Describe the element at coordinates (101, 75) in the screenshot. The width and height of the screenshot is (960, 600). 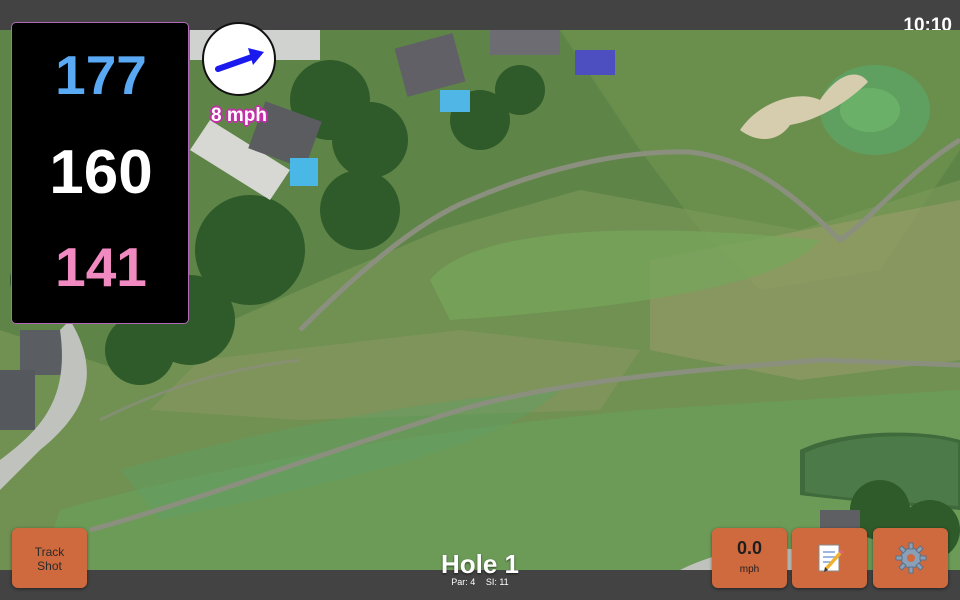
I see `back-distance: 177` at that location.